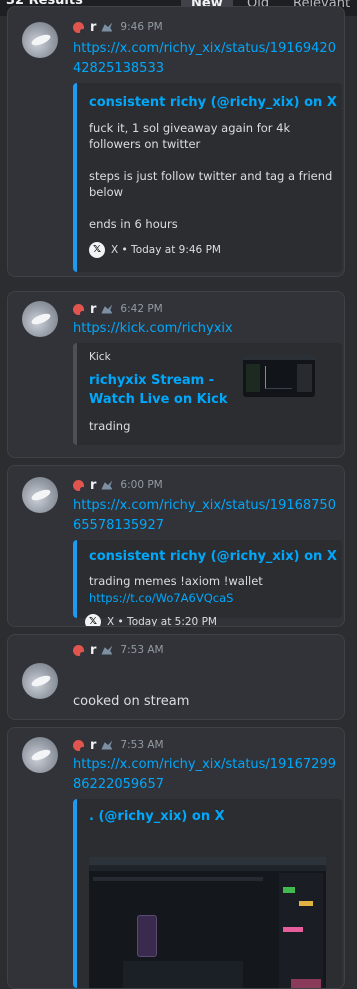 This screenshot has height=989, width=357. What do you see at coordinates (118, 27) in the screenshot?
I see `message-header: r 9:46 PM` at bounding box center [118, 27].